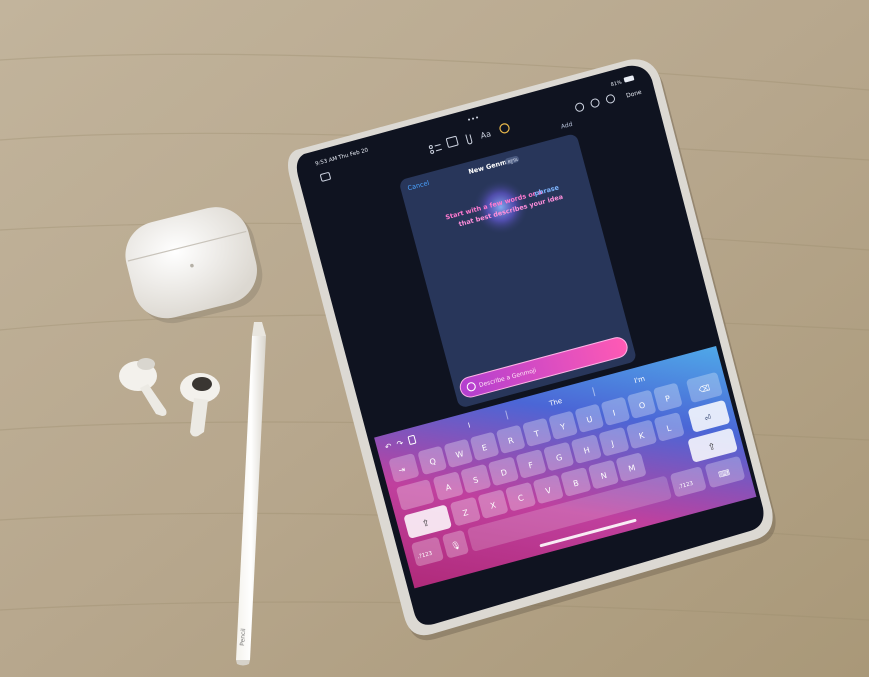 The height and width of the screenshot is (677, 869). I want to click on pencil-brand-label: Pencil, so click(243, 637).